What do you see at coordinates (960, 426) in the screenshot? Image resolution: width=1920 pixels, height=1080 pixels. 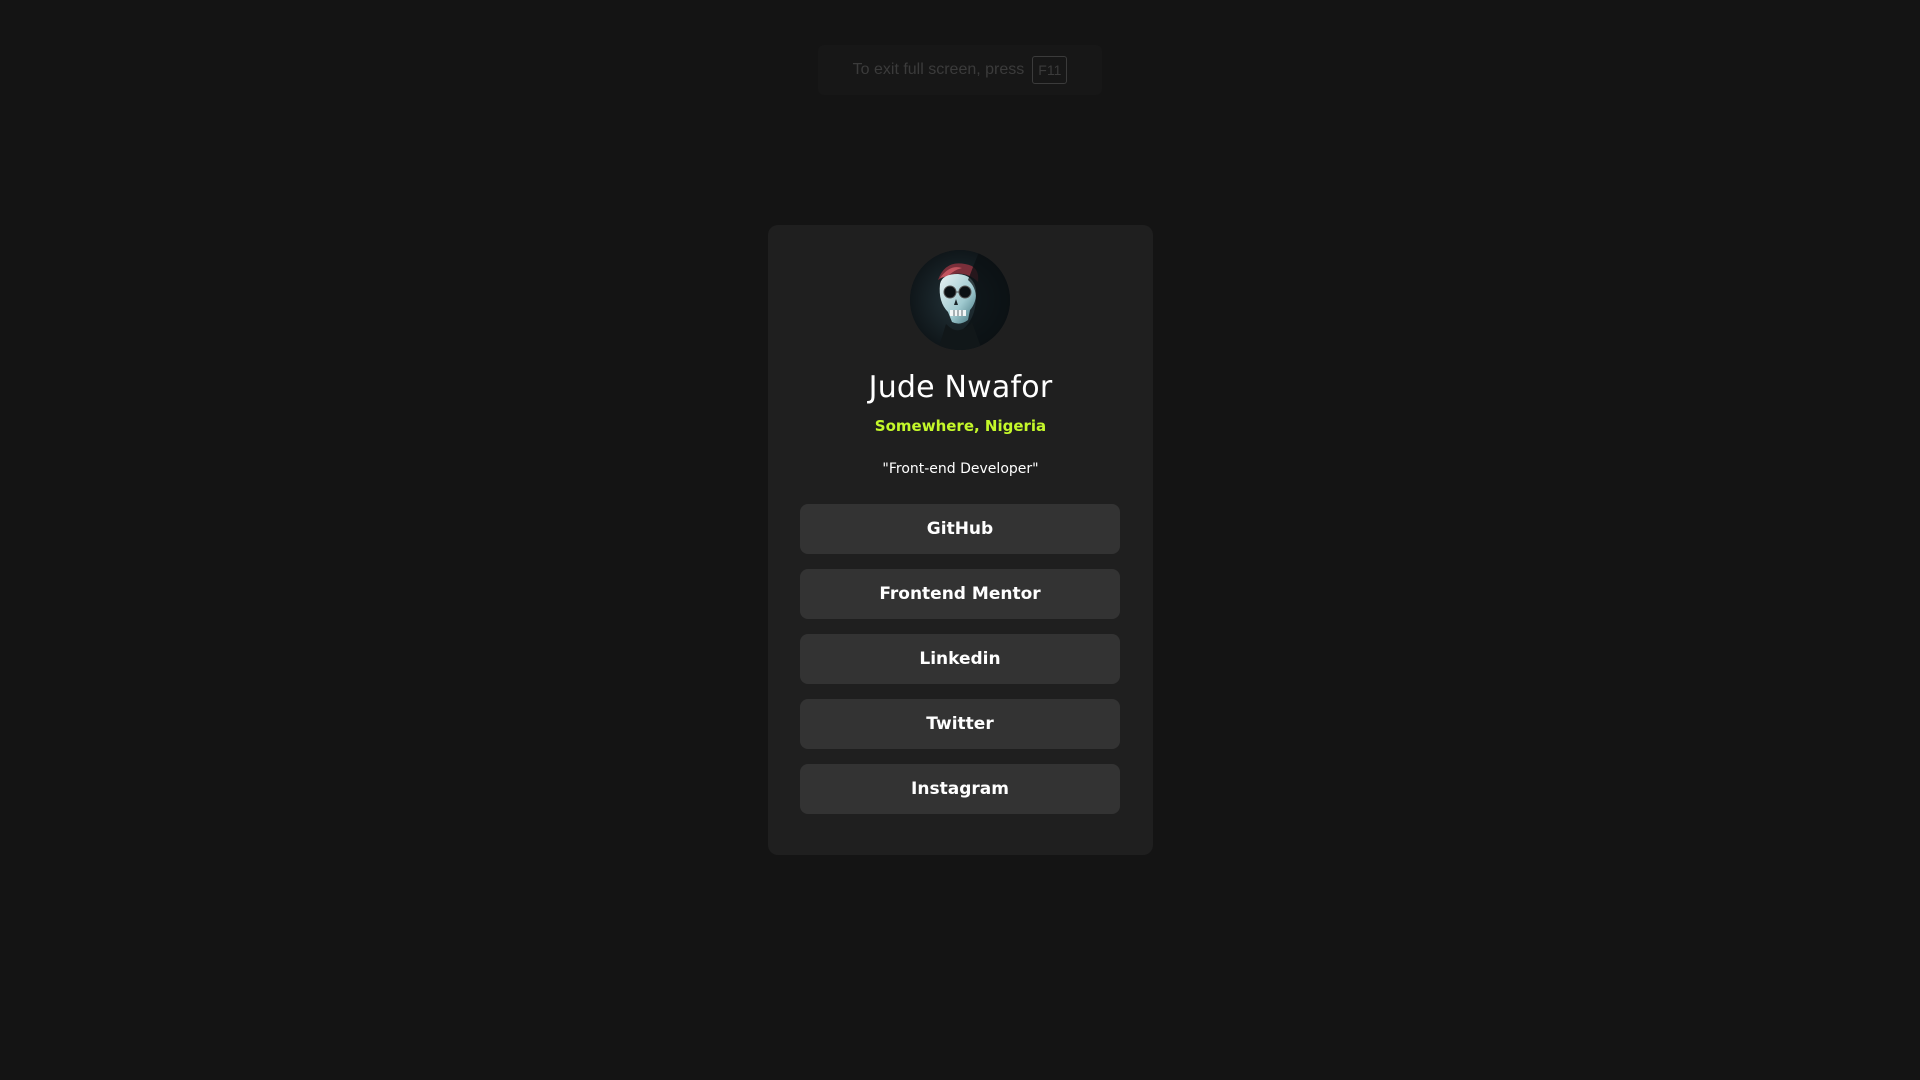 I see `profile-location: Somewhere, Nigeria` at bounding box center [960, 426].